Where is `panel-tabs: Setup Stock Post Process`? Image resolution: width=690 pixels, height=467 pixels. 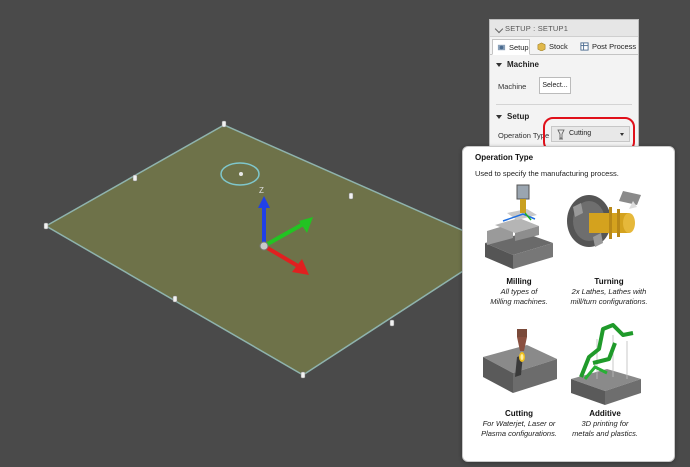
panel-tabs: Setup Stock Post Process is located at coordinates (564, 46).